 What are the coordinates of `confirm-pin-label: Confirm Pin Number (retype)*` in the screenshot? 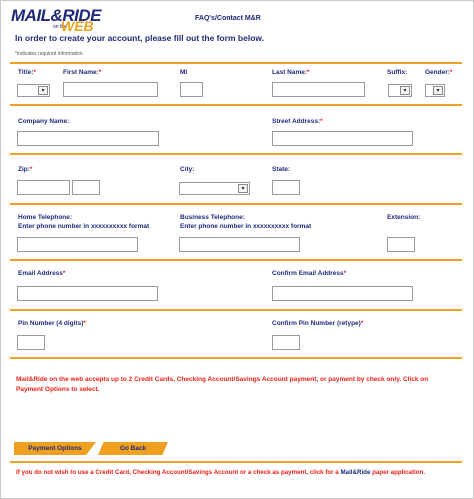 It's located at (318, 323).